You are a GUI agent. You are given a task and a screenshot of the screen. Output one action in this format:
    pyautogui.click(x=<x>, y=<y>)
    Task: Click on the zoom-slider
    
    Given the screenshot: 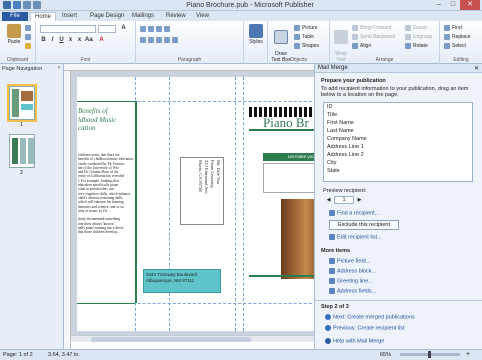 What is the action you would take?
    pyautogui.click(x=430, y=354)
    